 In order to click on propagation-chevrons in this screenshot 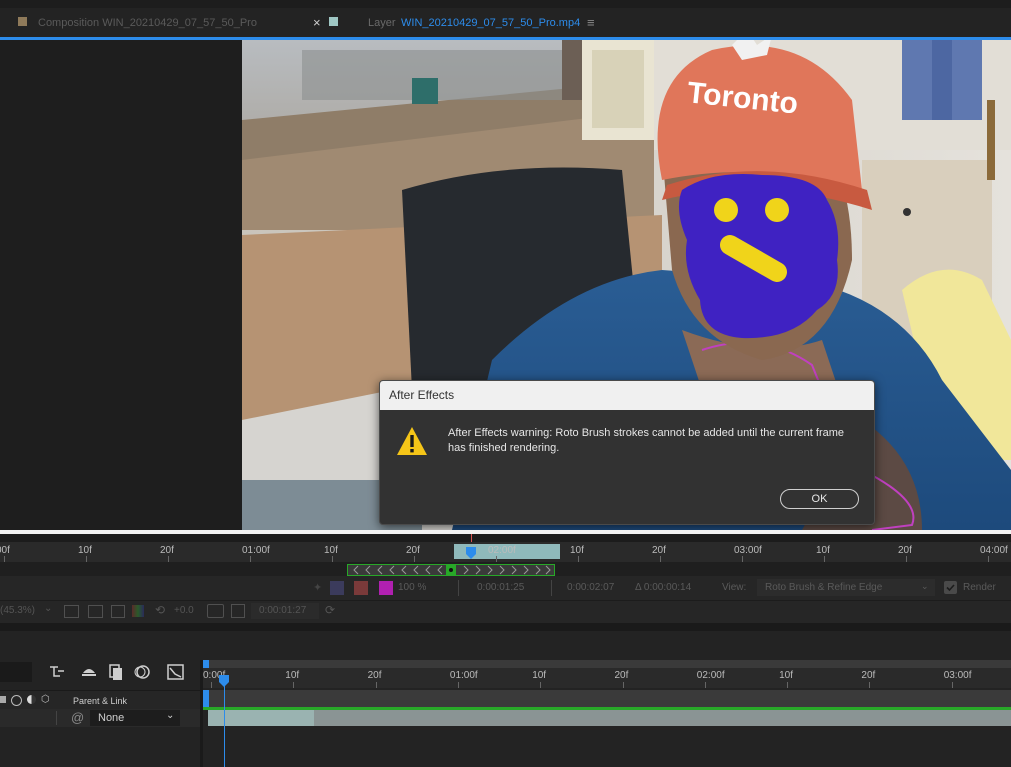, I will do `click(452, 570)`.